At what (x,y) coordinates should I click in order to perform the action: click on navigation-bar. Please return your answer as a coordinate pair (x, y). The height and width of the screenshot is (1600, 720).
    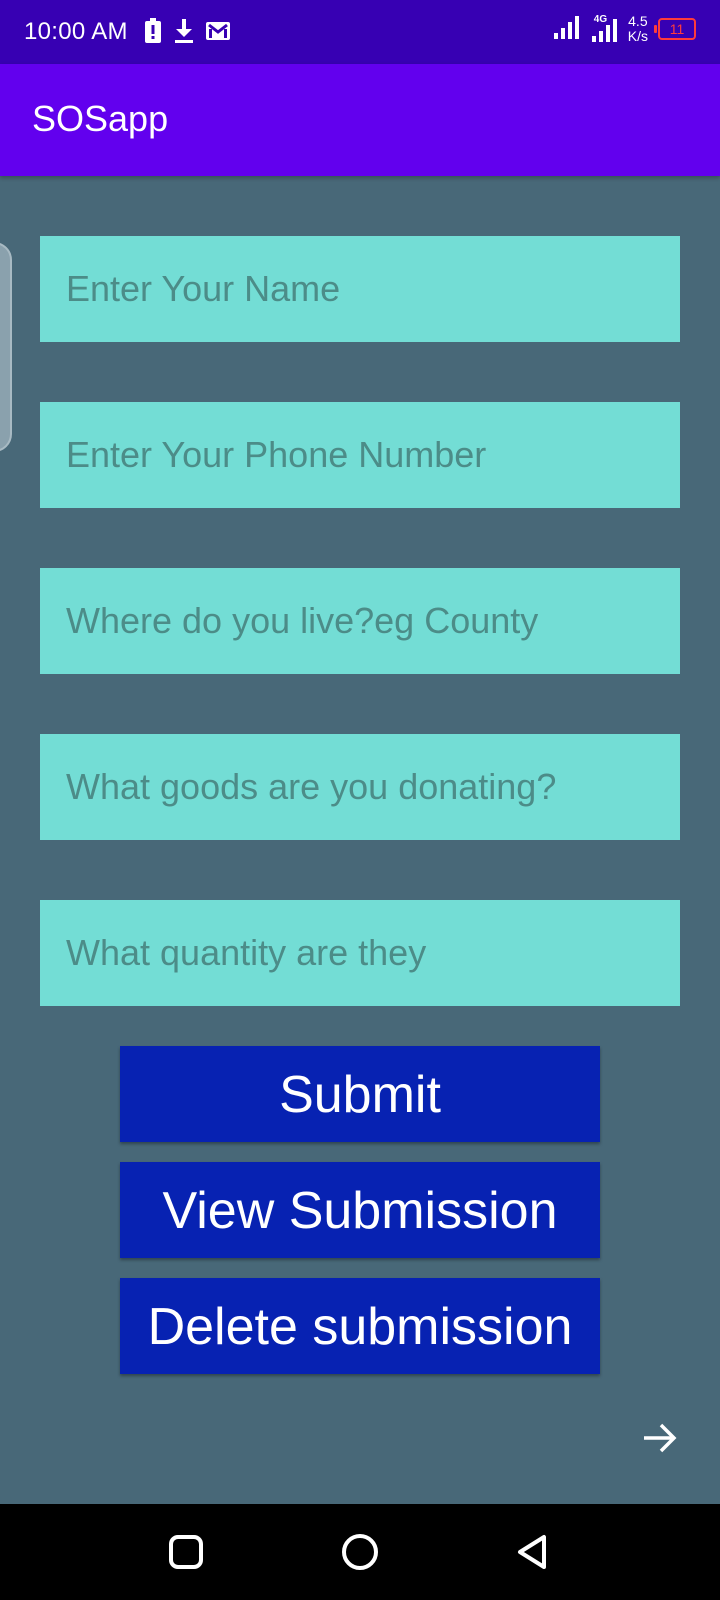
    Looking at the image, I should click on (360, 1552).